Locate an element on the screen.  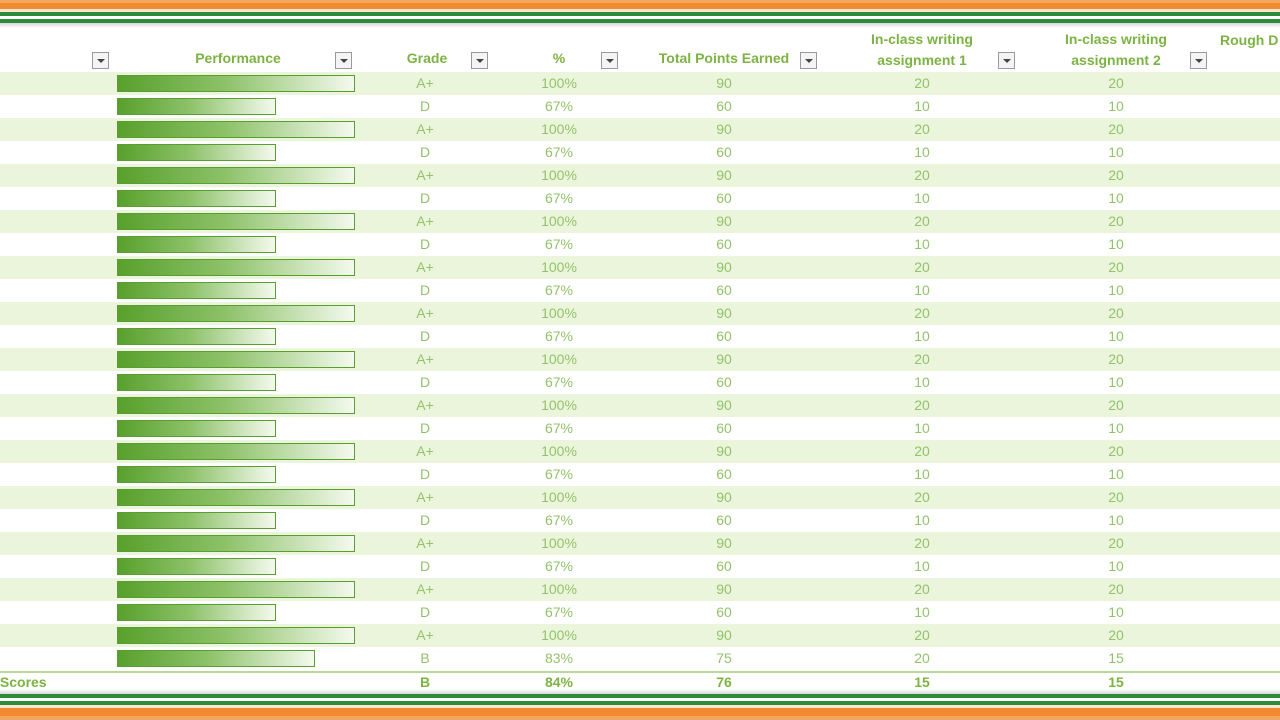
total-points-cell: 75 is located at coordinates (724, 658).